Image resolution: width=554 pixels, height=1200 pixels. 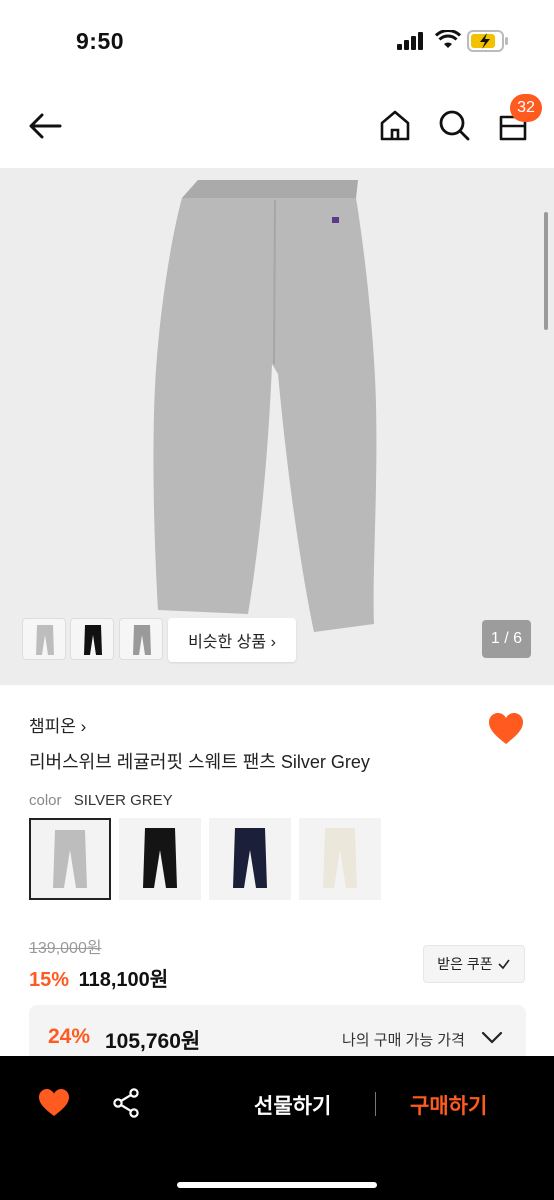 I want to click on gallery-pager: 1 / 6, so click(x=506, y=639).